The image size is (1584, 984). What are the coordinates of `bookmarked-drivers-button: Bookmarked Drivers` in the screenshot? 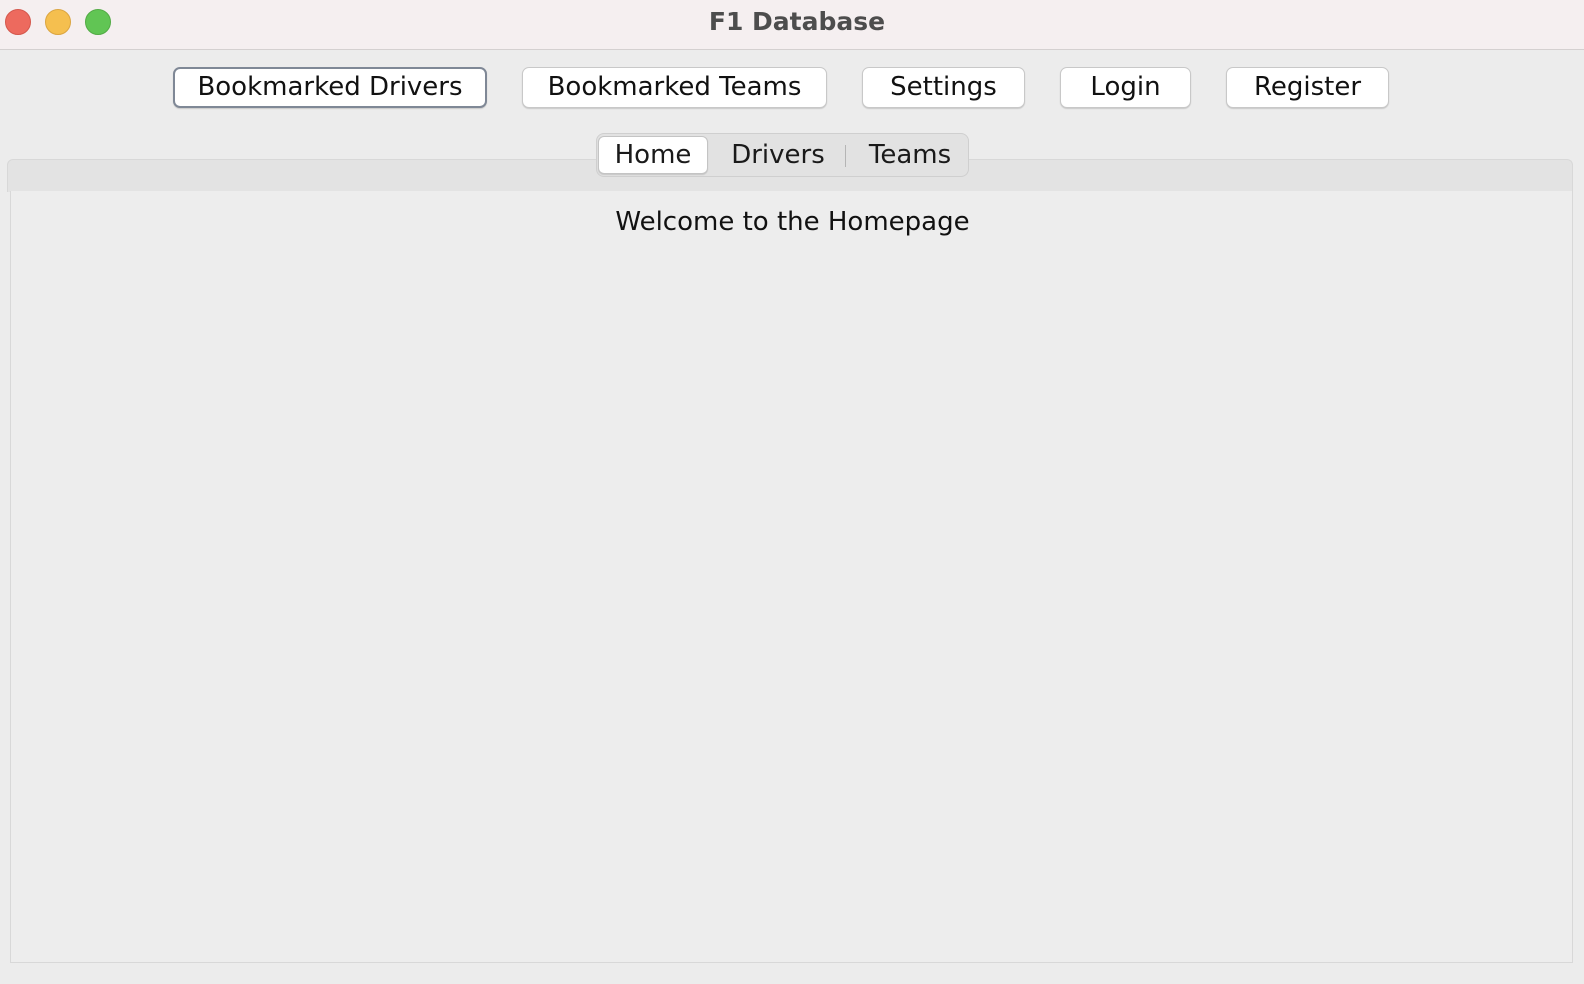 It's located at (330, 87).